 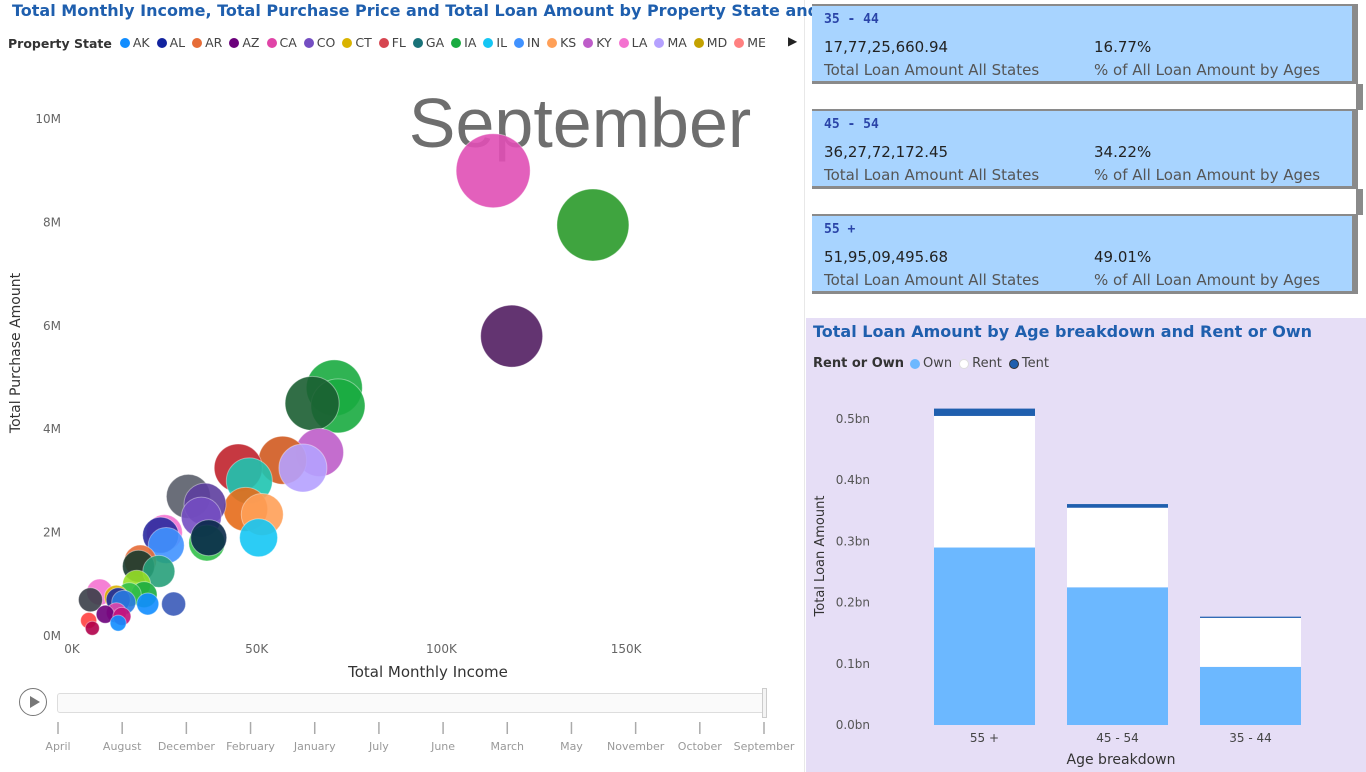 What do you see at coordinates (52, 533) in the screenshot?
I see `y-tick-label: 2M` at bounding box center [52, 533].